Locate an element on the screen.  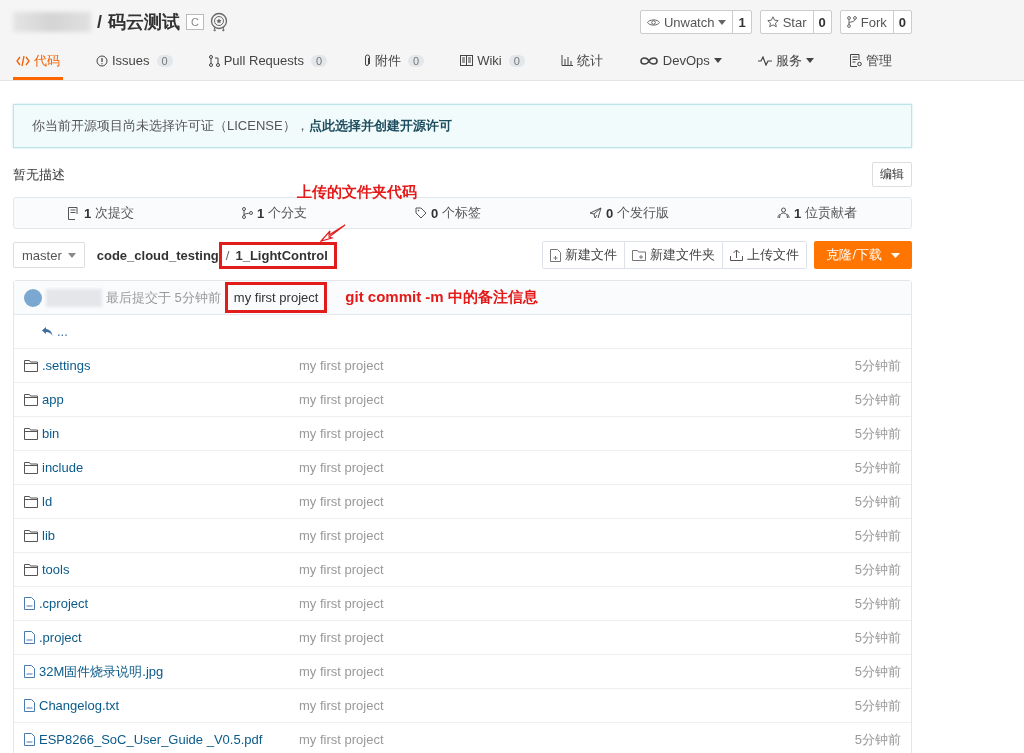
license-link: 点此选择并创建开源许可 is located at coordinates (380, 125).